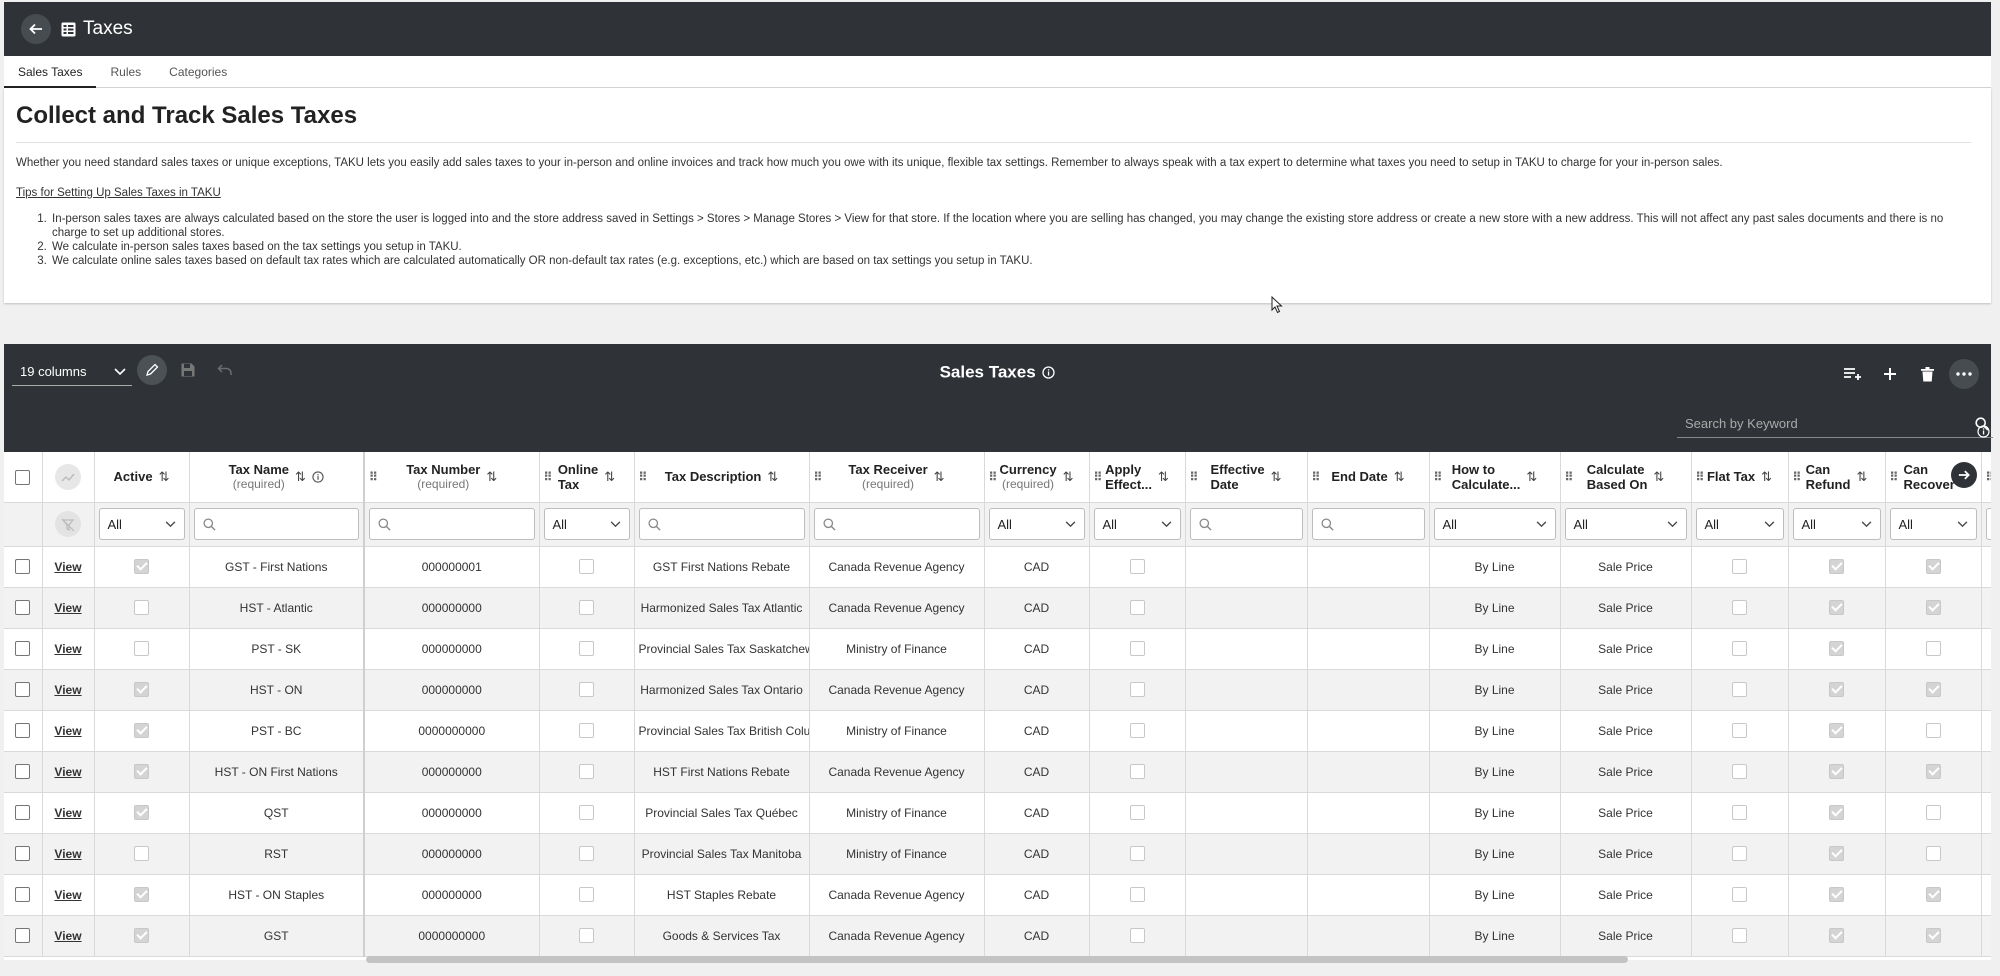 This screenshot has height=976, width=2000. What do you see at coordinates (897, 524) in the screenshot?
I see `filter-tax-receiver` at bounding box center [897, 524].